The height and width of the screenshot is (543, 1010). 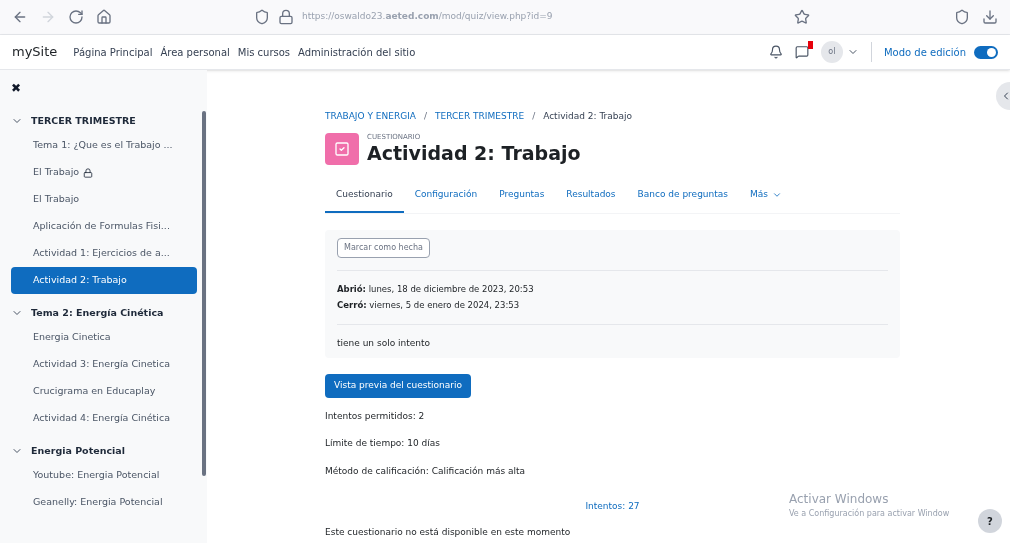 What do you see at coordinates (446, 195) in the screenshot?
I see `nav-tab: Configuración` at bounding box center [446, 195].